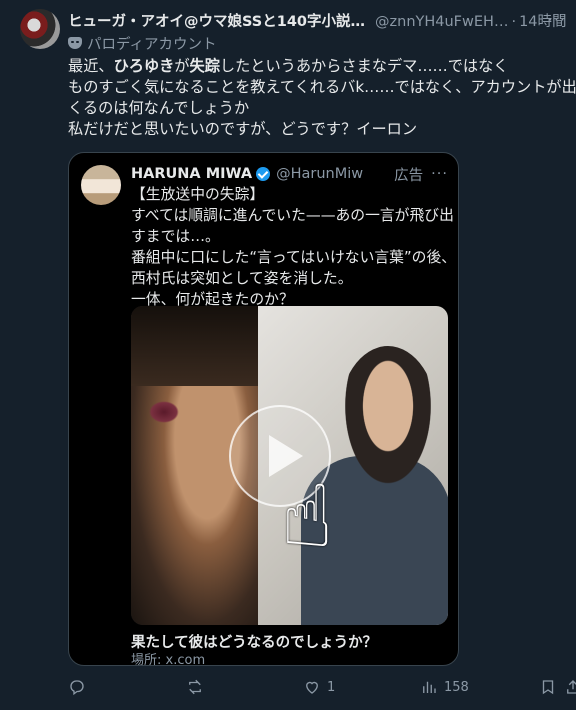 The width and height of the screenshot is (576, 710). What do you see at coordinates (263, 174) in the screenshot?
I see `verified-icon` at bounding box center [263, 174].